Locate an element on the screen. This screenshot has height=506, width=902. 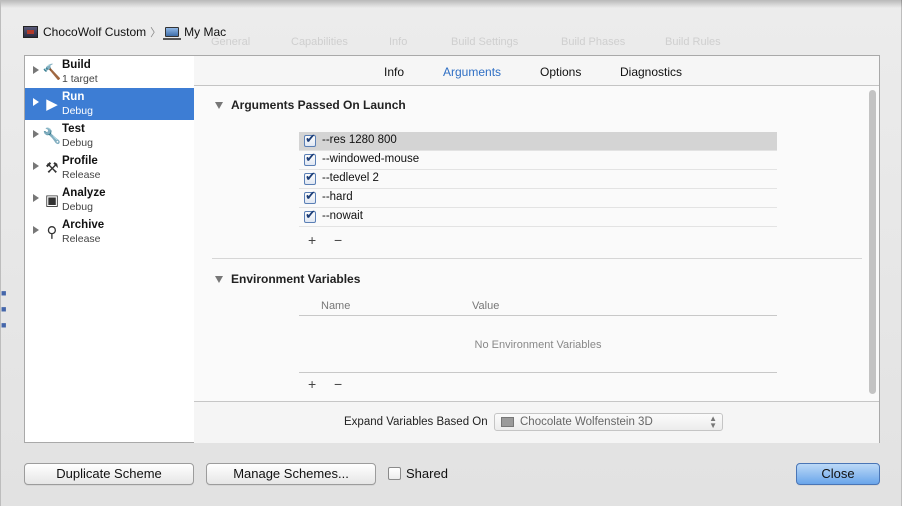
shared-label: Shared is located at coordinates (427, 473).